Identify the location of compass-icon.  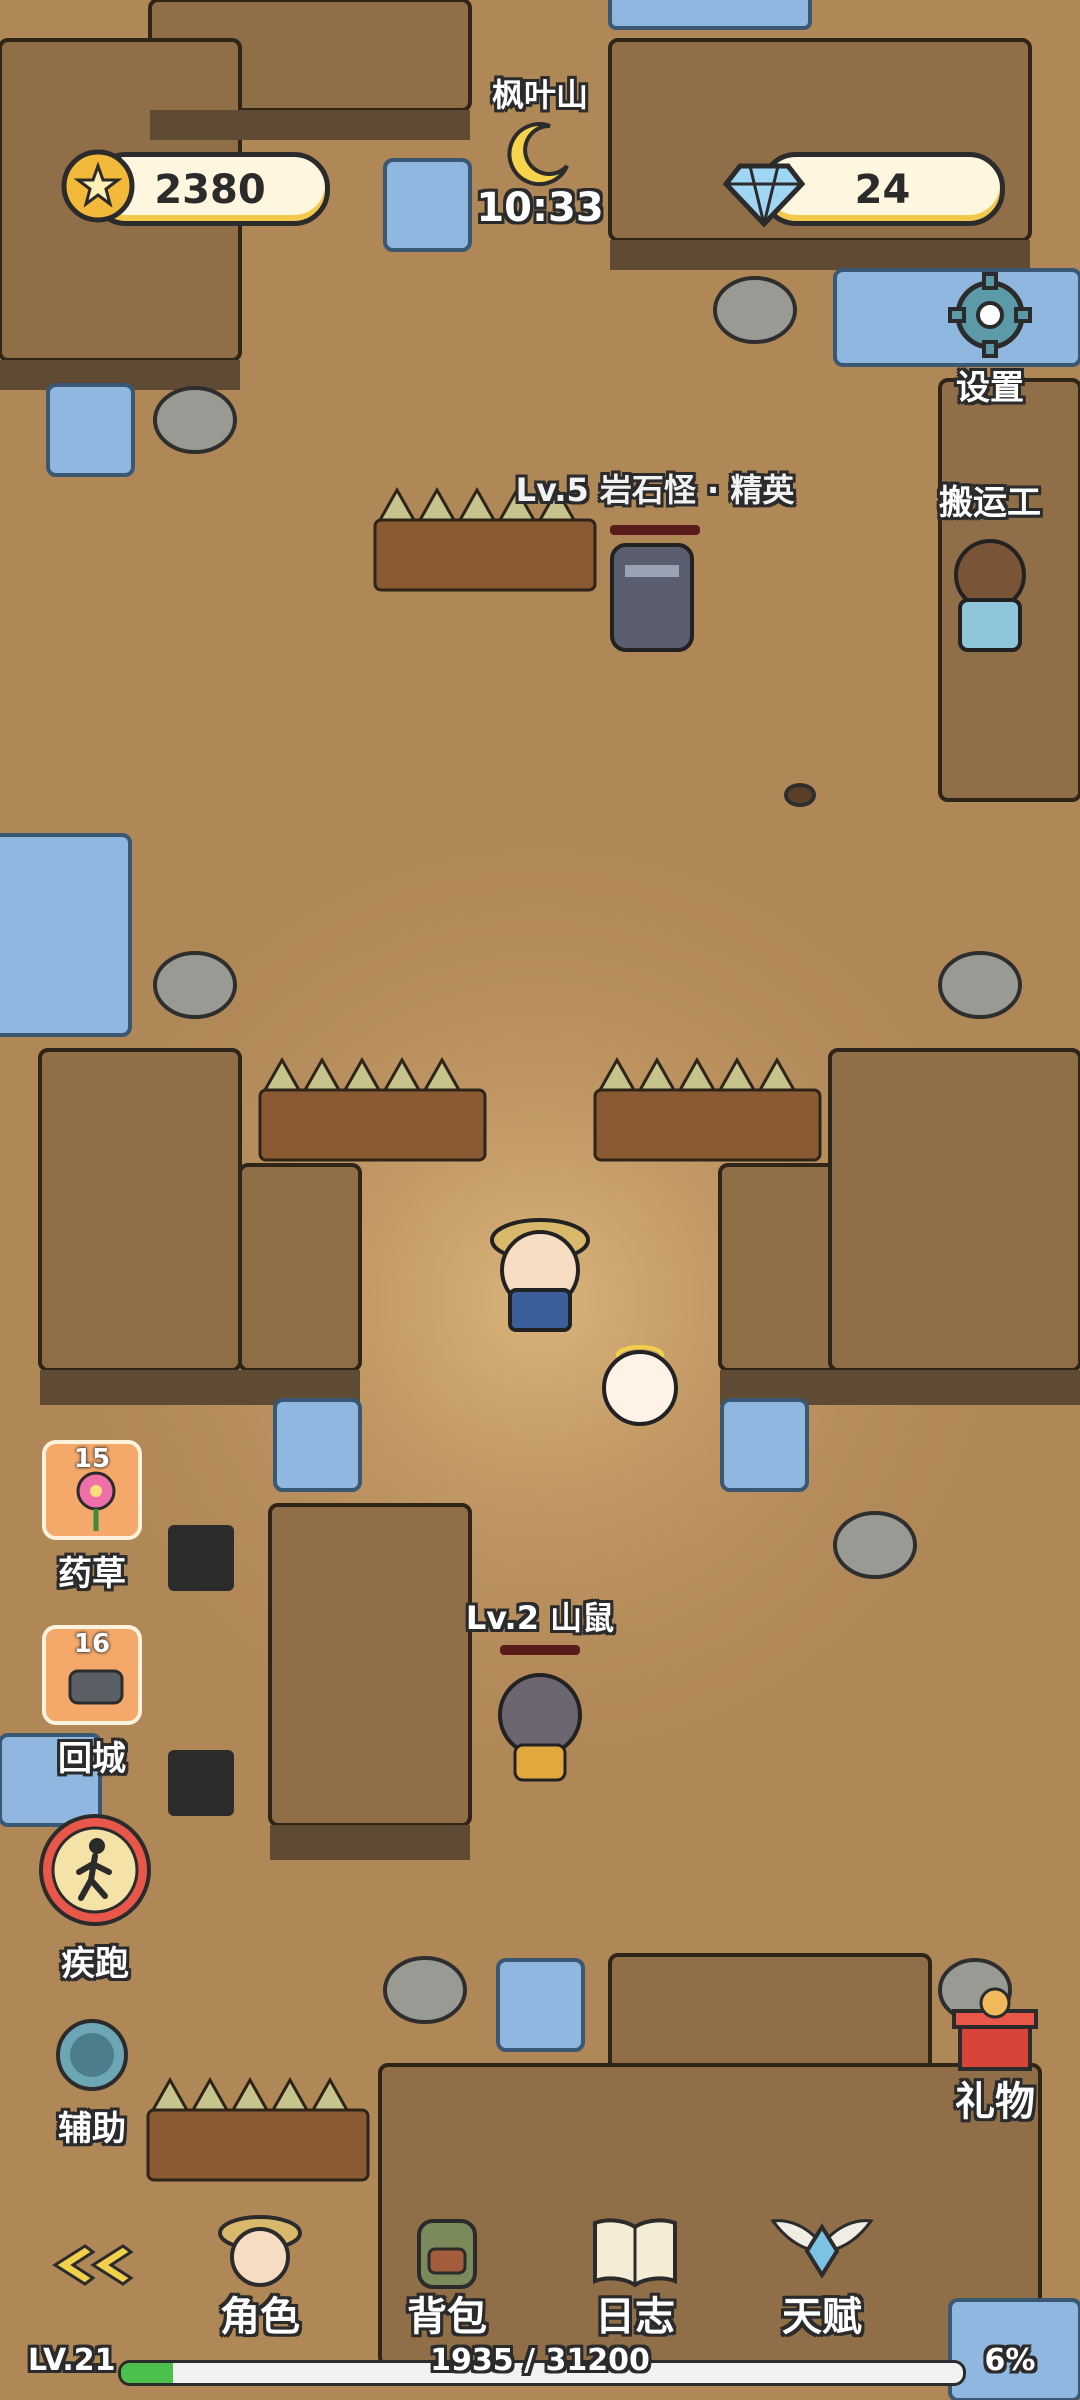
(92, 2052).